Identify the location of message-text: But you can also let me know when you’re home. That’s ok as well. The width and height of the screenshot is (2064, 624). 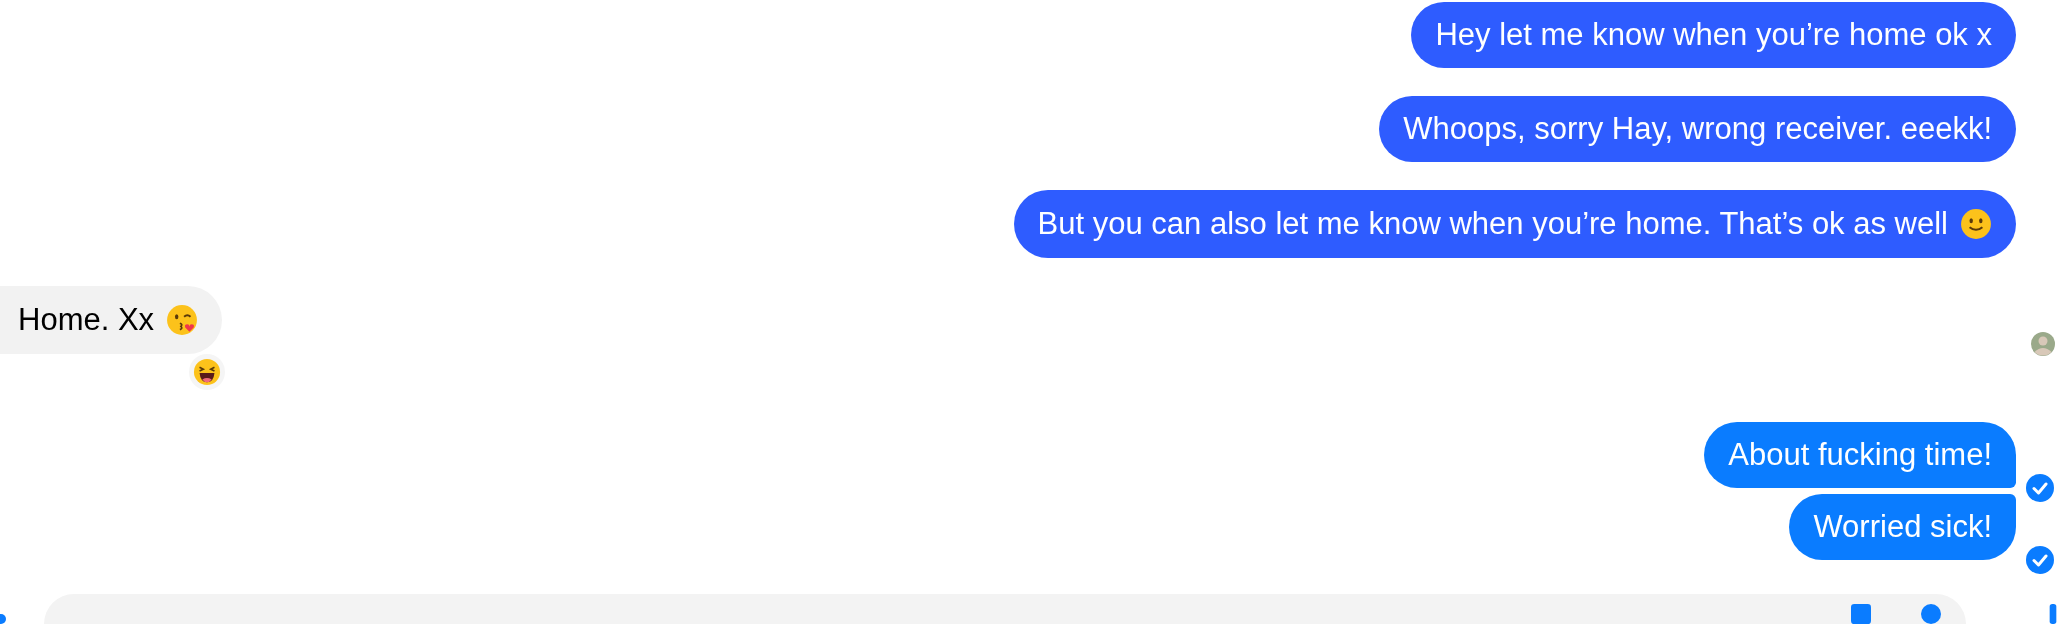
(1492, 224).